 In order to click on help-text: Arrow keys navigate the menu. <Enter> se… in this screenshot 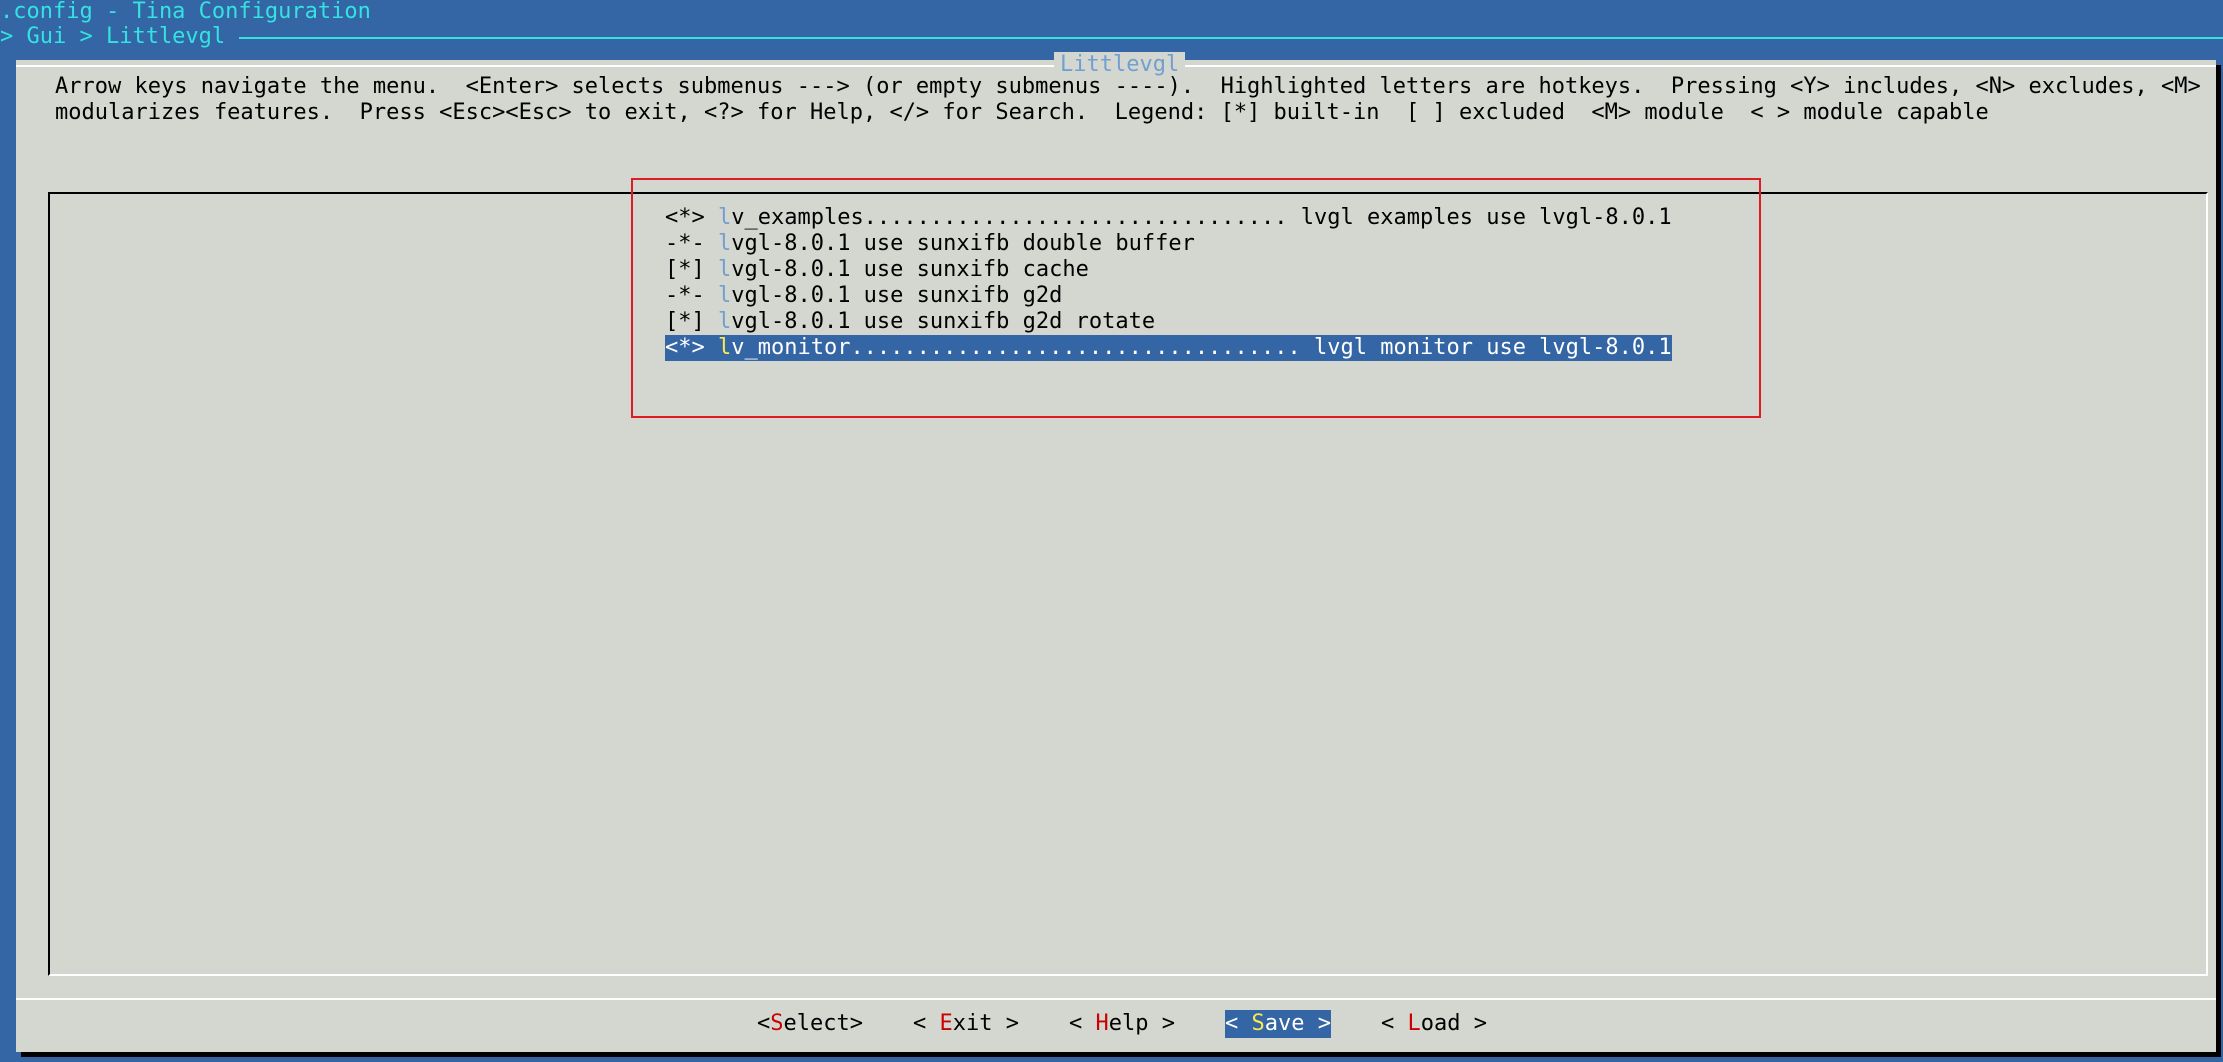, I will do `click(1128, 100)`.